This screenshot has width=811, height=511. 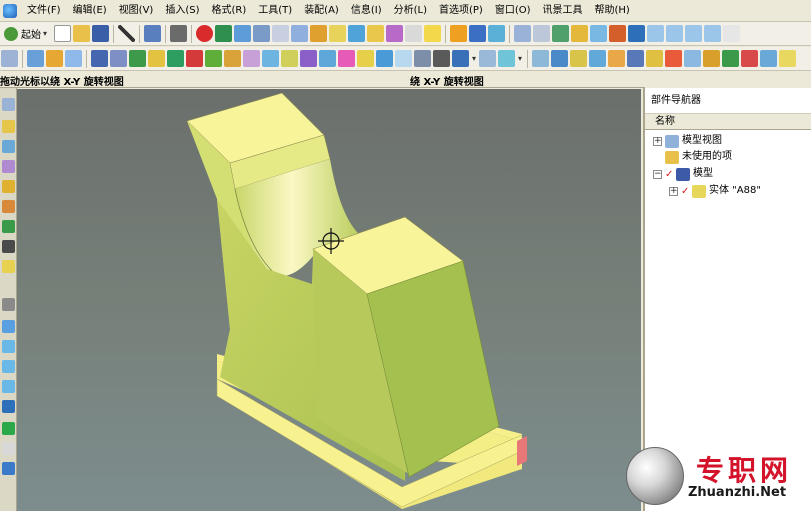 I want to click on arrow-icon, so click(x=460, y=58).